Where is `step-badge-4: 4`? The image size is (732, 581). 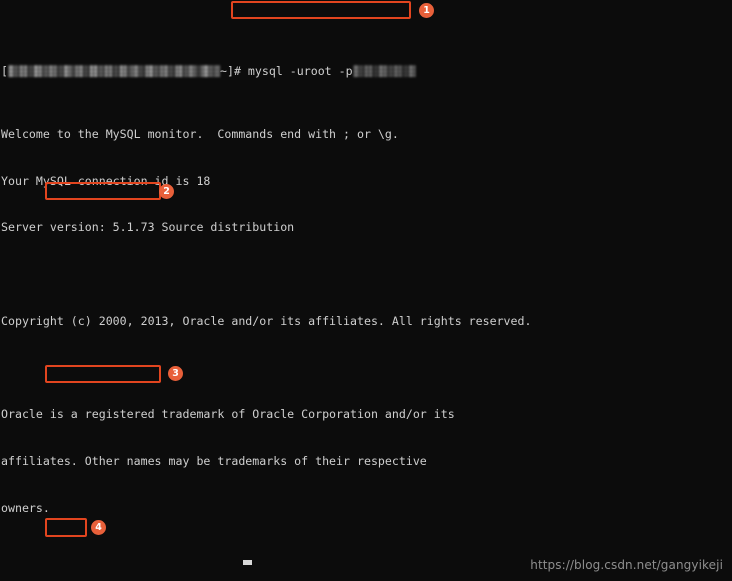
step-badge-4: 4 is located at coordinates (98, 527).